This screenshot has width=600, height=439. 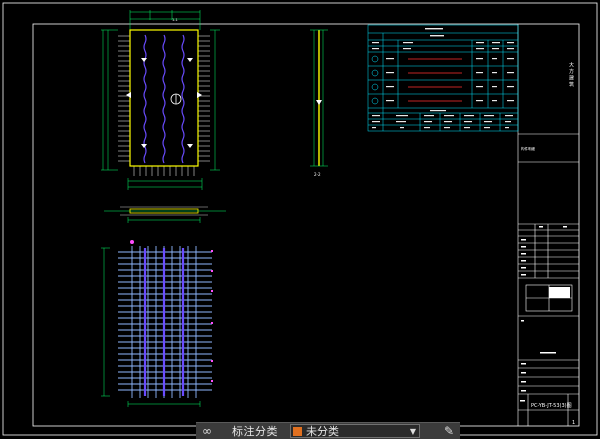 I want to click on drawing-number: PC-YB-JT-53(3)图, so click(x=551, y=406).